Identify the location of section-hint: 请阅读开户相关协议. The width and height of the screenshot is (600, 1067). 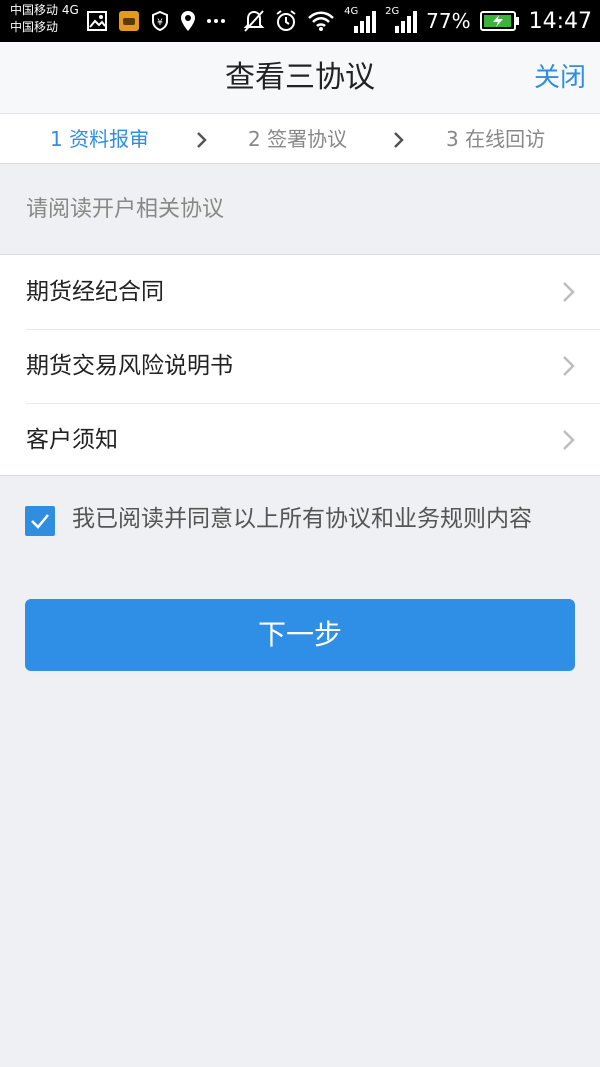
(125, 209).